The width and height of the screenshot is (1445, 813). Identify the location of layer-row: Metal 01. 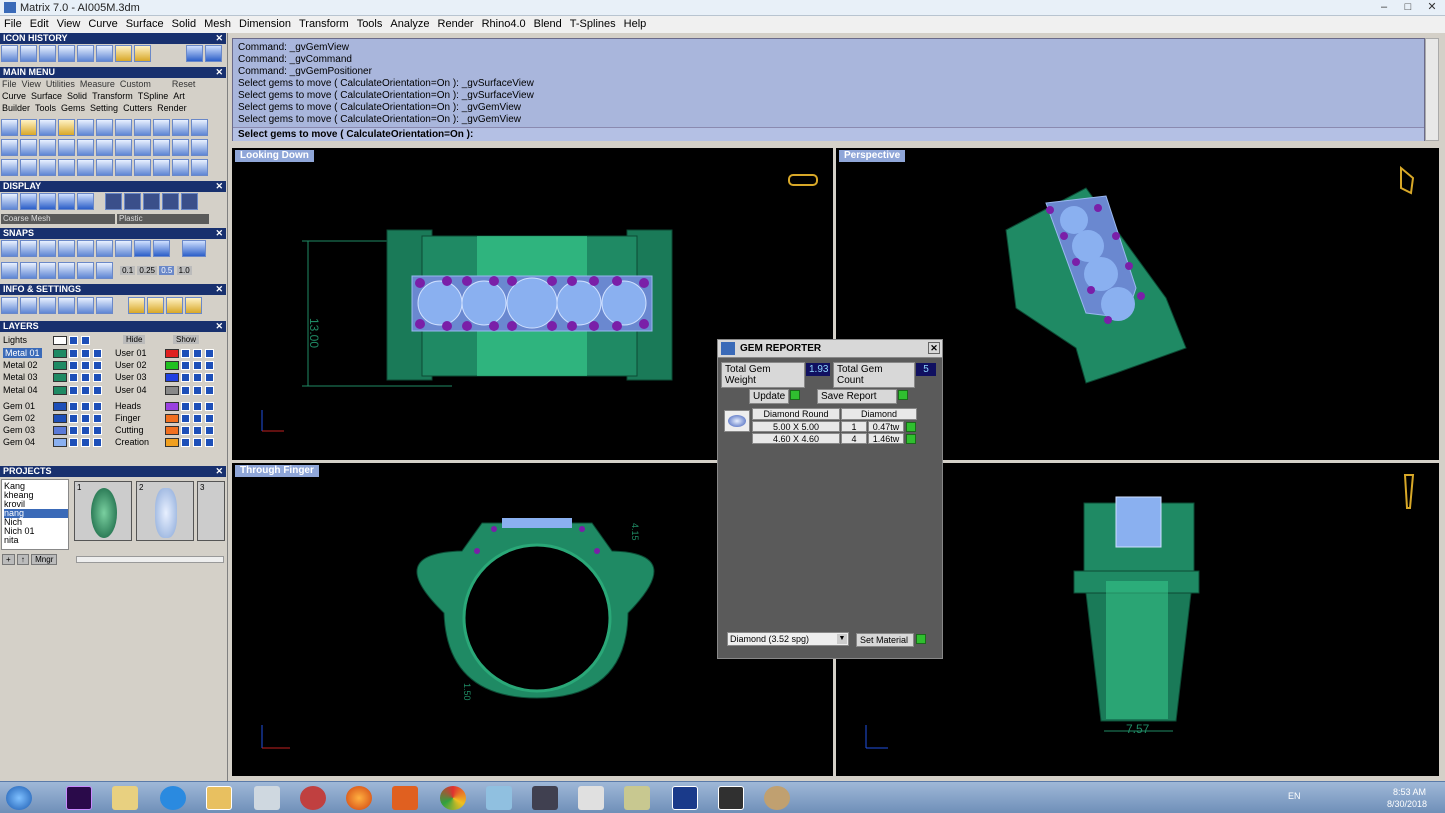
(55, 354).